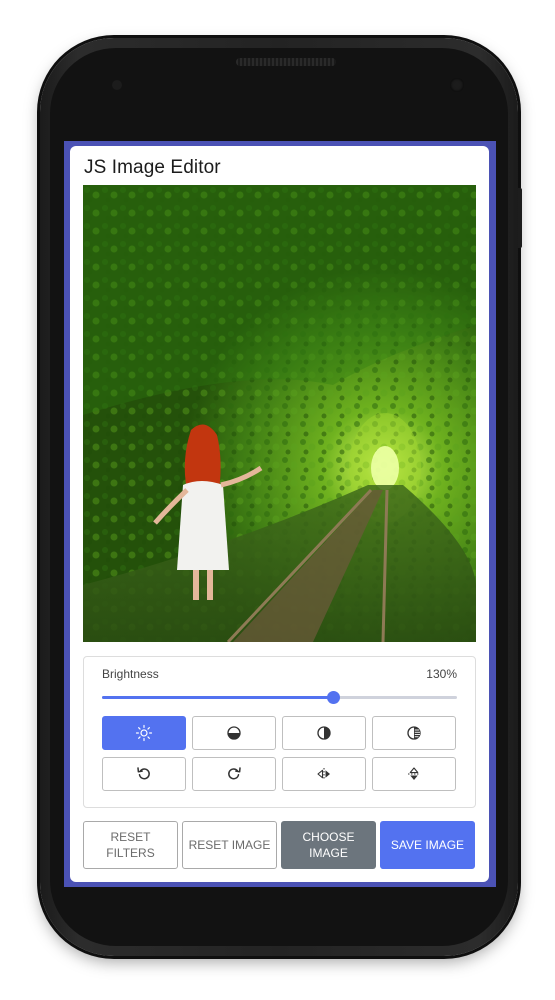 This screenshot has height=1000, width=555. I want to click on choose-image-button: CHOOSE IMAGE, so click(328, 845).